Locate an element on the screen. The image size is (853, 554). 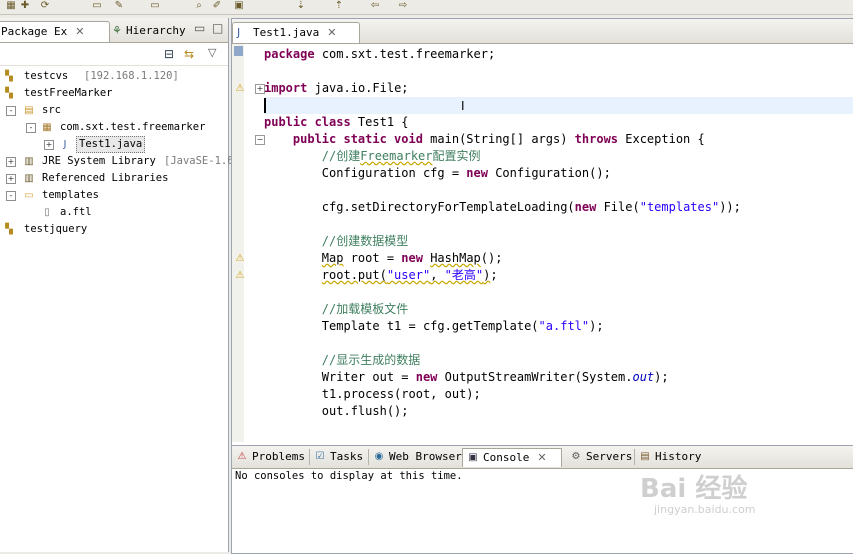
tree-item-referenced-libraries: + ▥ Referenced Libraries is located at coordinates (114, 178).